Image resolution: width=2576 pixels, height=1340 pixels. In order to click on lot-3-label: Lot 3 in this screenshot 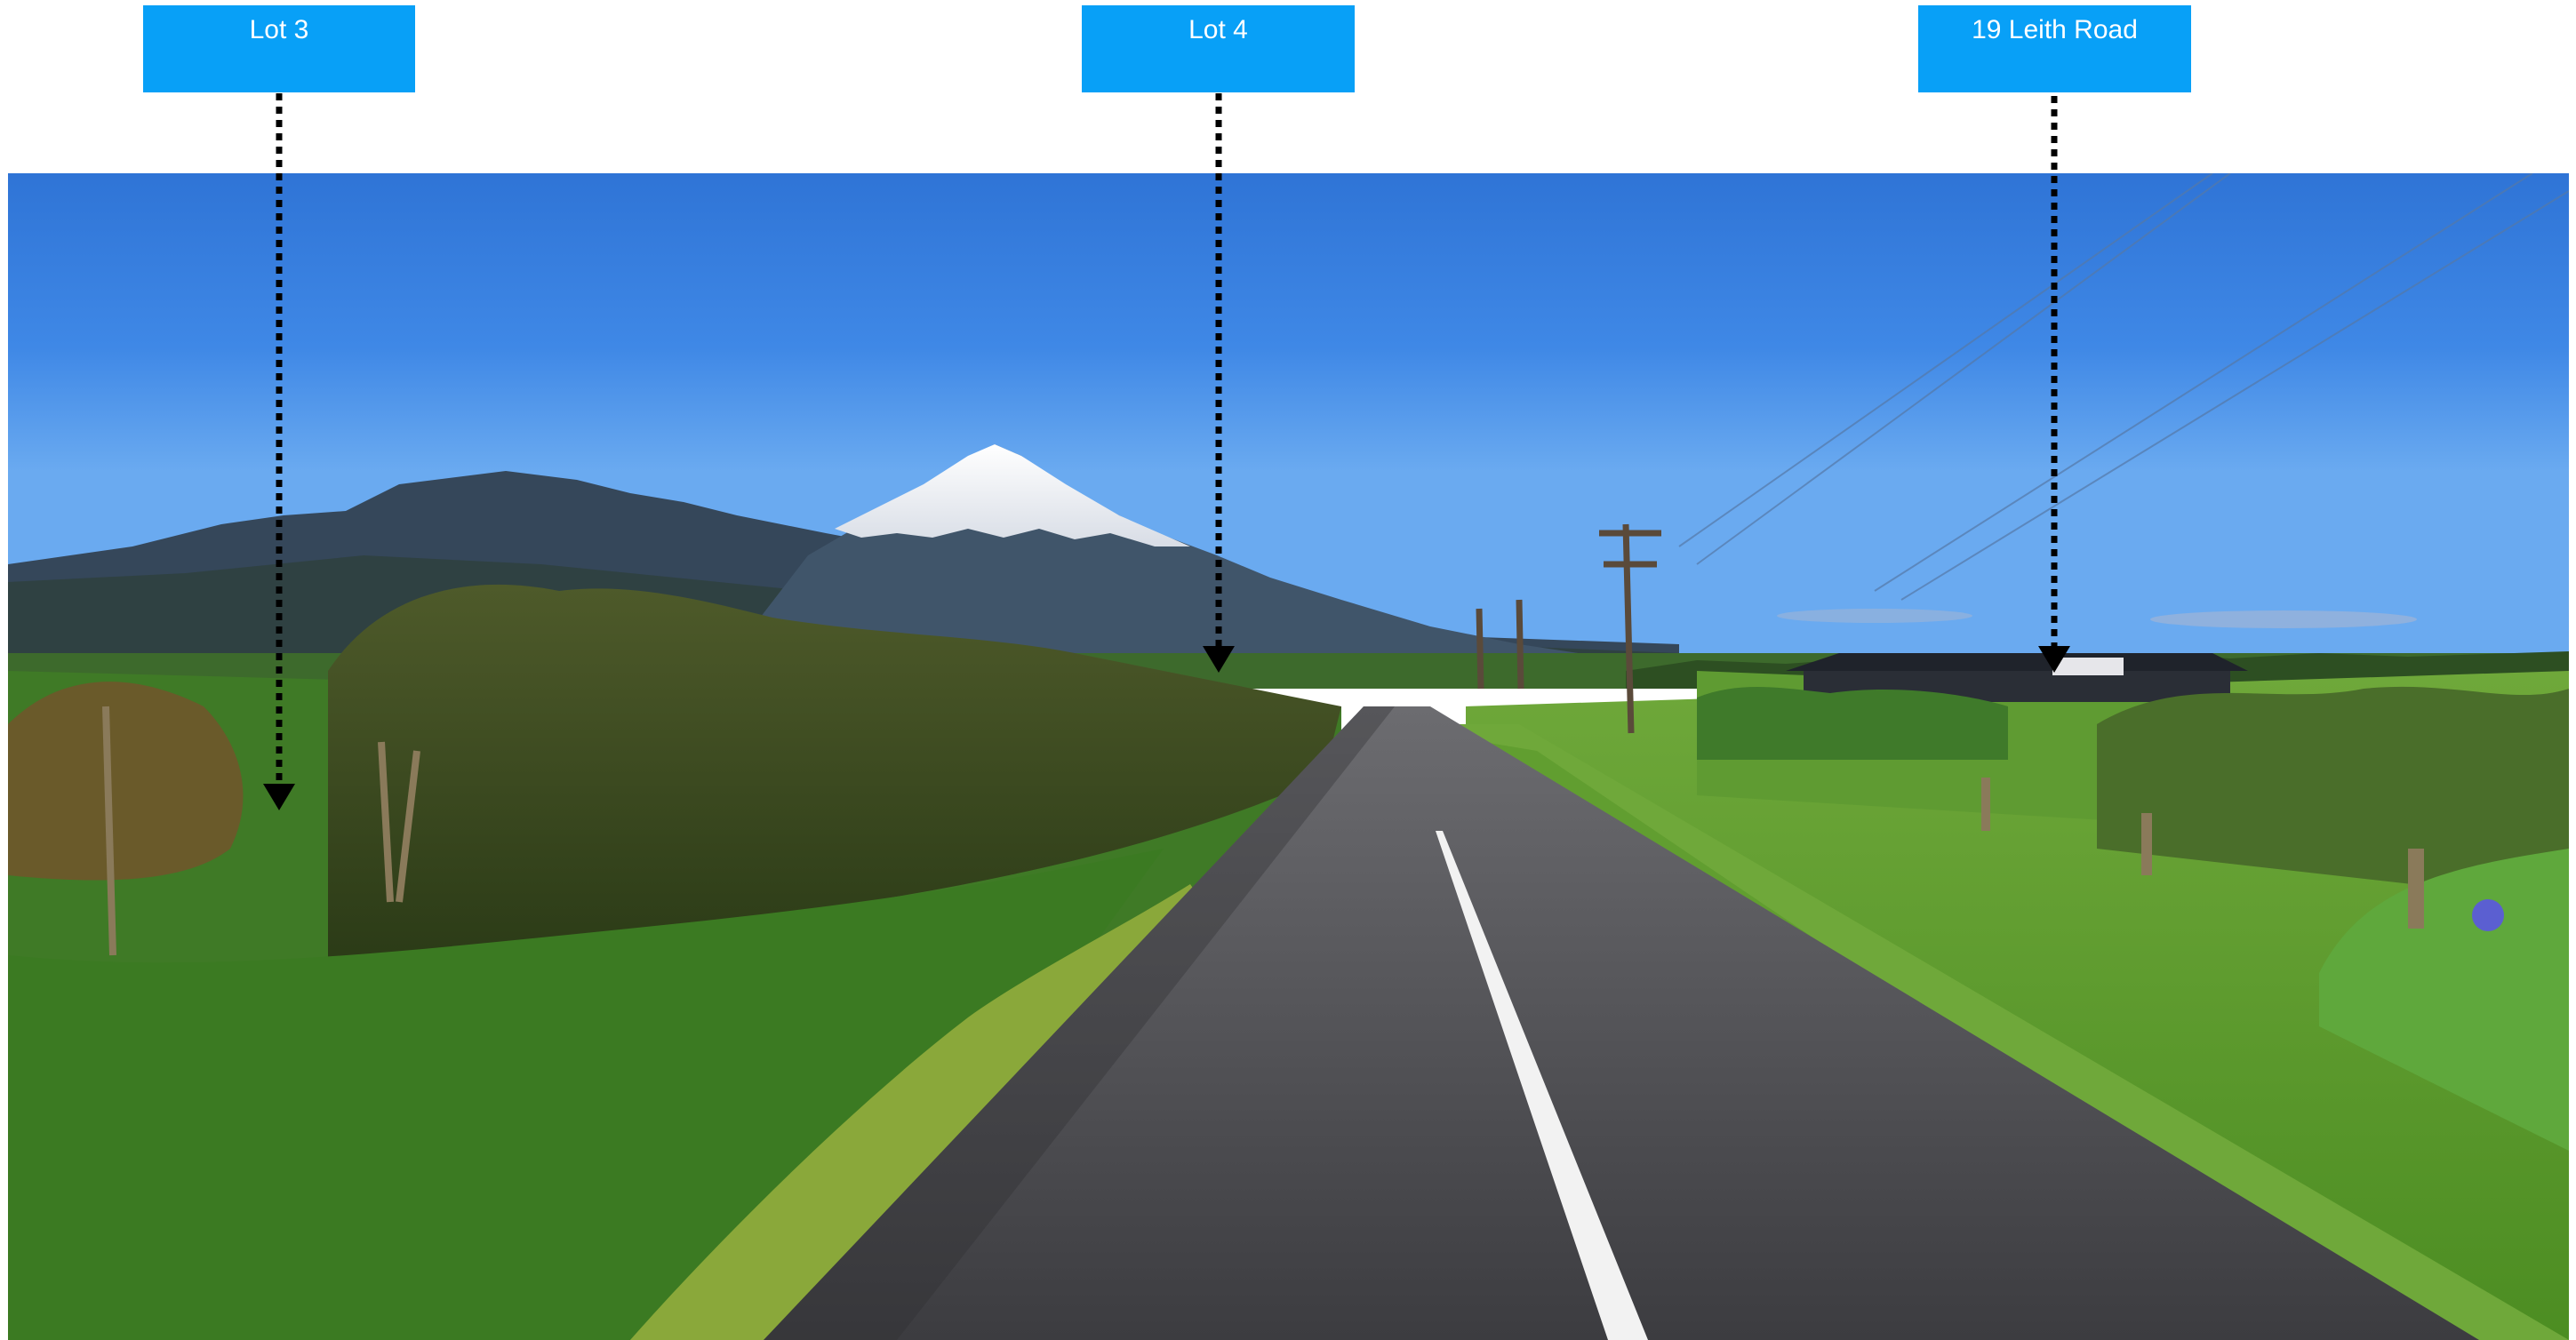, I will do `click(279, 48)`.